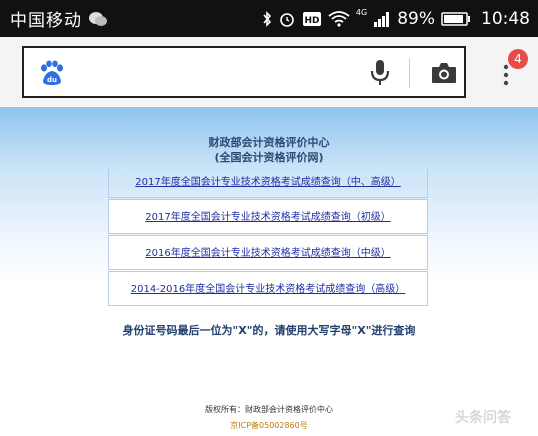 This screenshot has width=538, height=436. I want to click on query-link-2017-intermediate-senior: 2017年度全国会计专业技术资格考试成绩查询（中、高级）, so click(268, 183).